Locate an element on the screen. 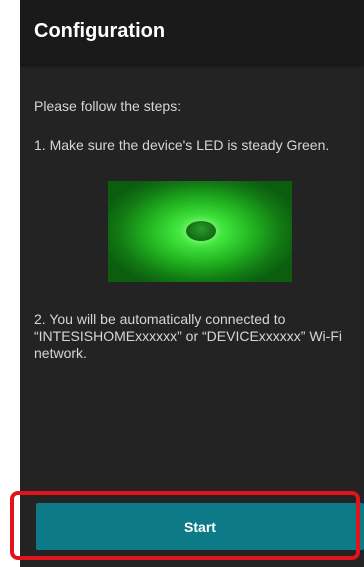  led-icon is located at coordinates (201, 231).